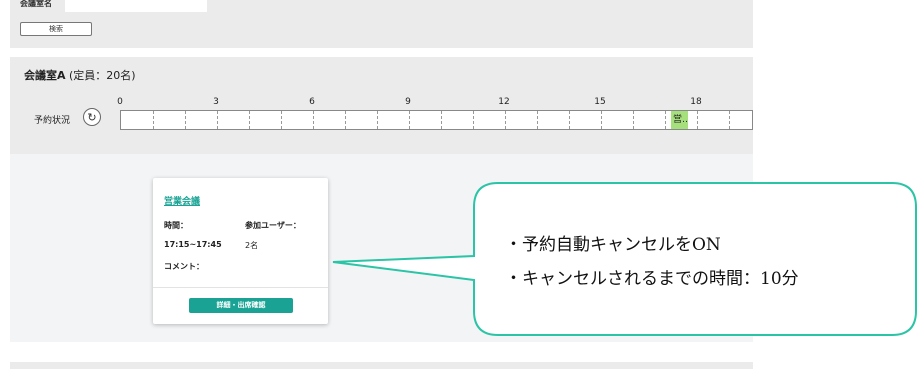 Image resolution: width=918 pixels, height=369 pixels. What do you see at coordinates (613, 245) in the screenshot?
I see `callout-line-1: ・予約自動キャンセルをON` at bounding box center [613, 245].